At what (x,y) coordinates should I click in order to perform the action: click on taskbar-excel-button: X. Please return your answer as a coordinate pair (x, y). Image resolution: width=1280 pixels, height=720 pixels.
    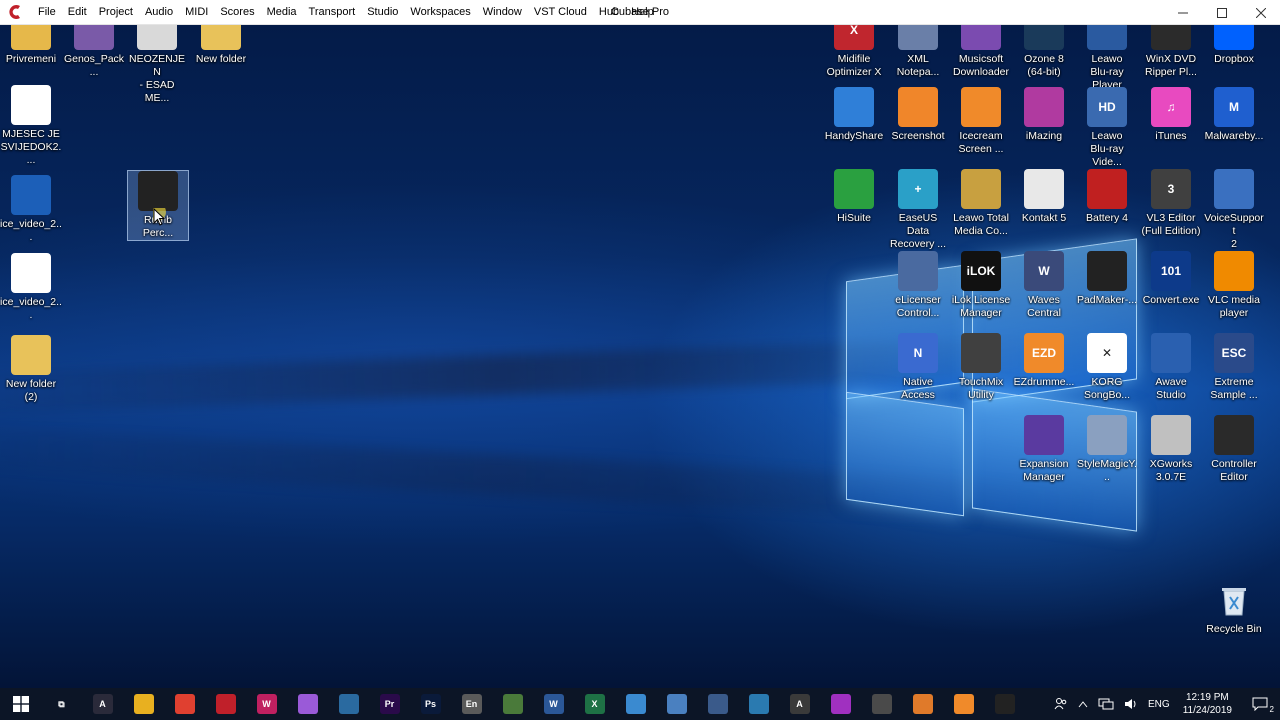
    Looking at the image, I should click on (594, 704).